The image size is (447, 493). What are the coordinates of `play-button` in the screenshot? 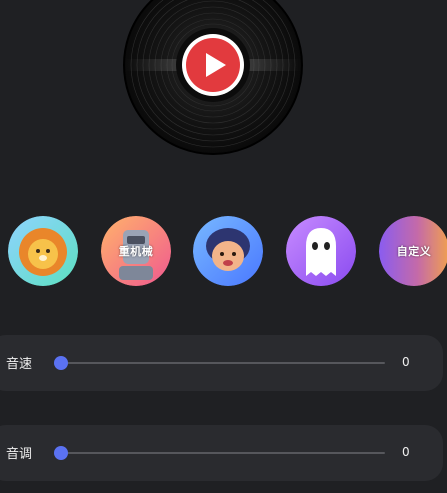 It's located at (213, 65).